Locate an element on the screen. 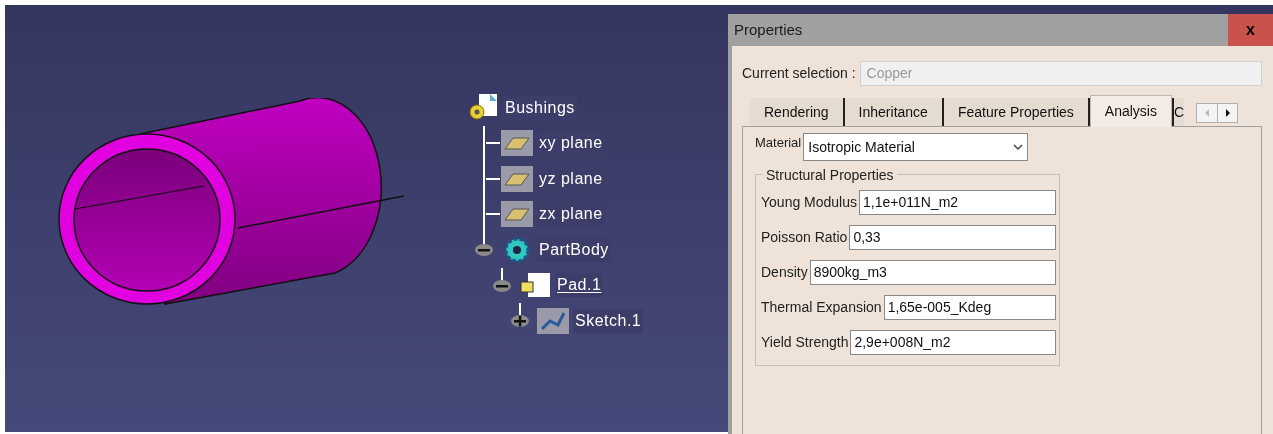 The width and height of the screenshot is (1273, 434). sketch-icon is located at coordinates (553, 320).